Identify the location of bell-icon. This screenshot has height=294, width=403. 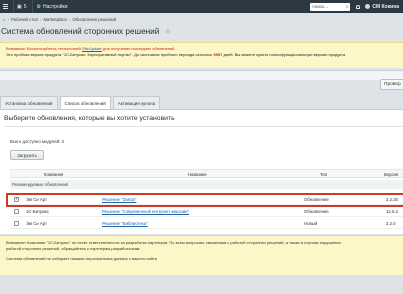
(357, 6).